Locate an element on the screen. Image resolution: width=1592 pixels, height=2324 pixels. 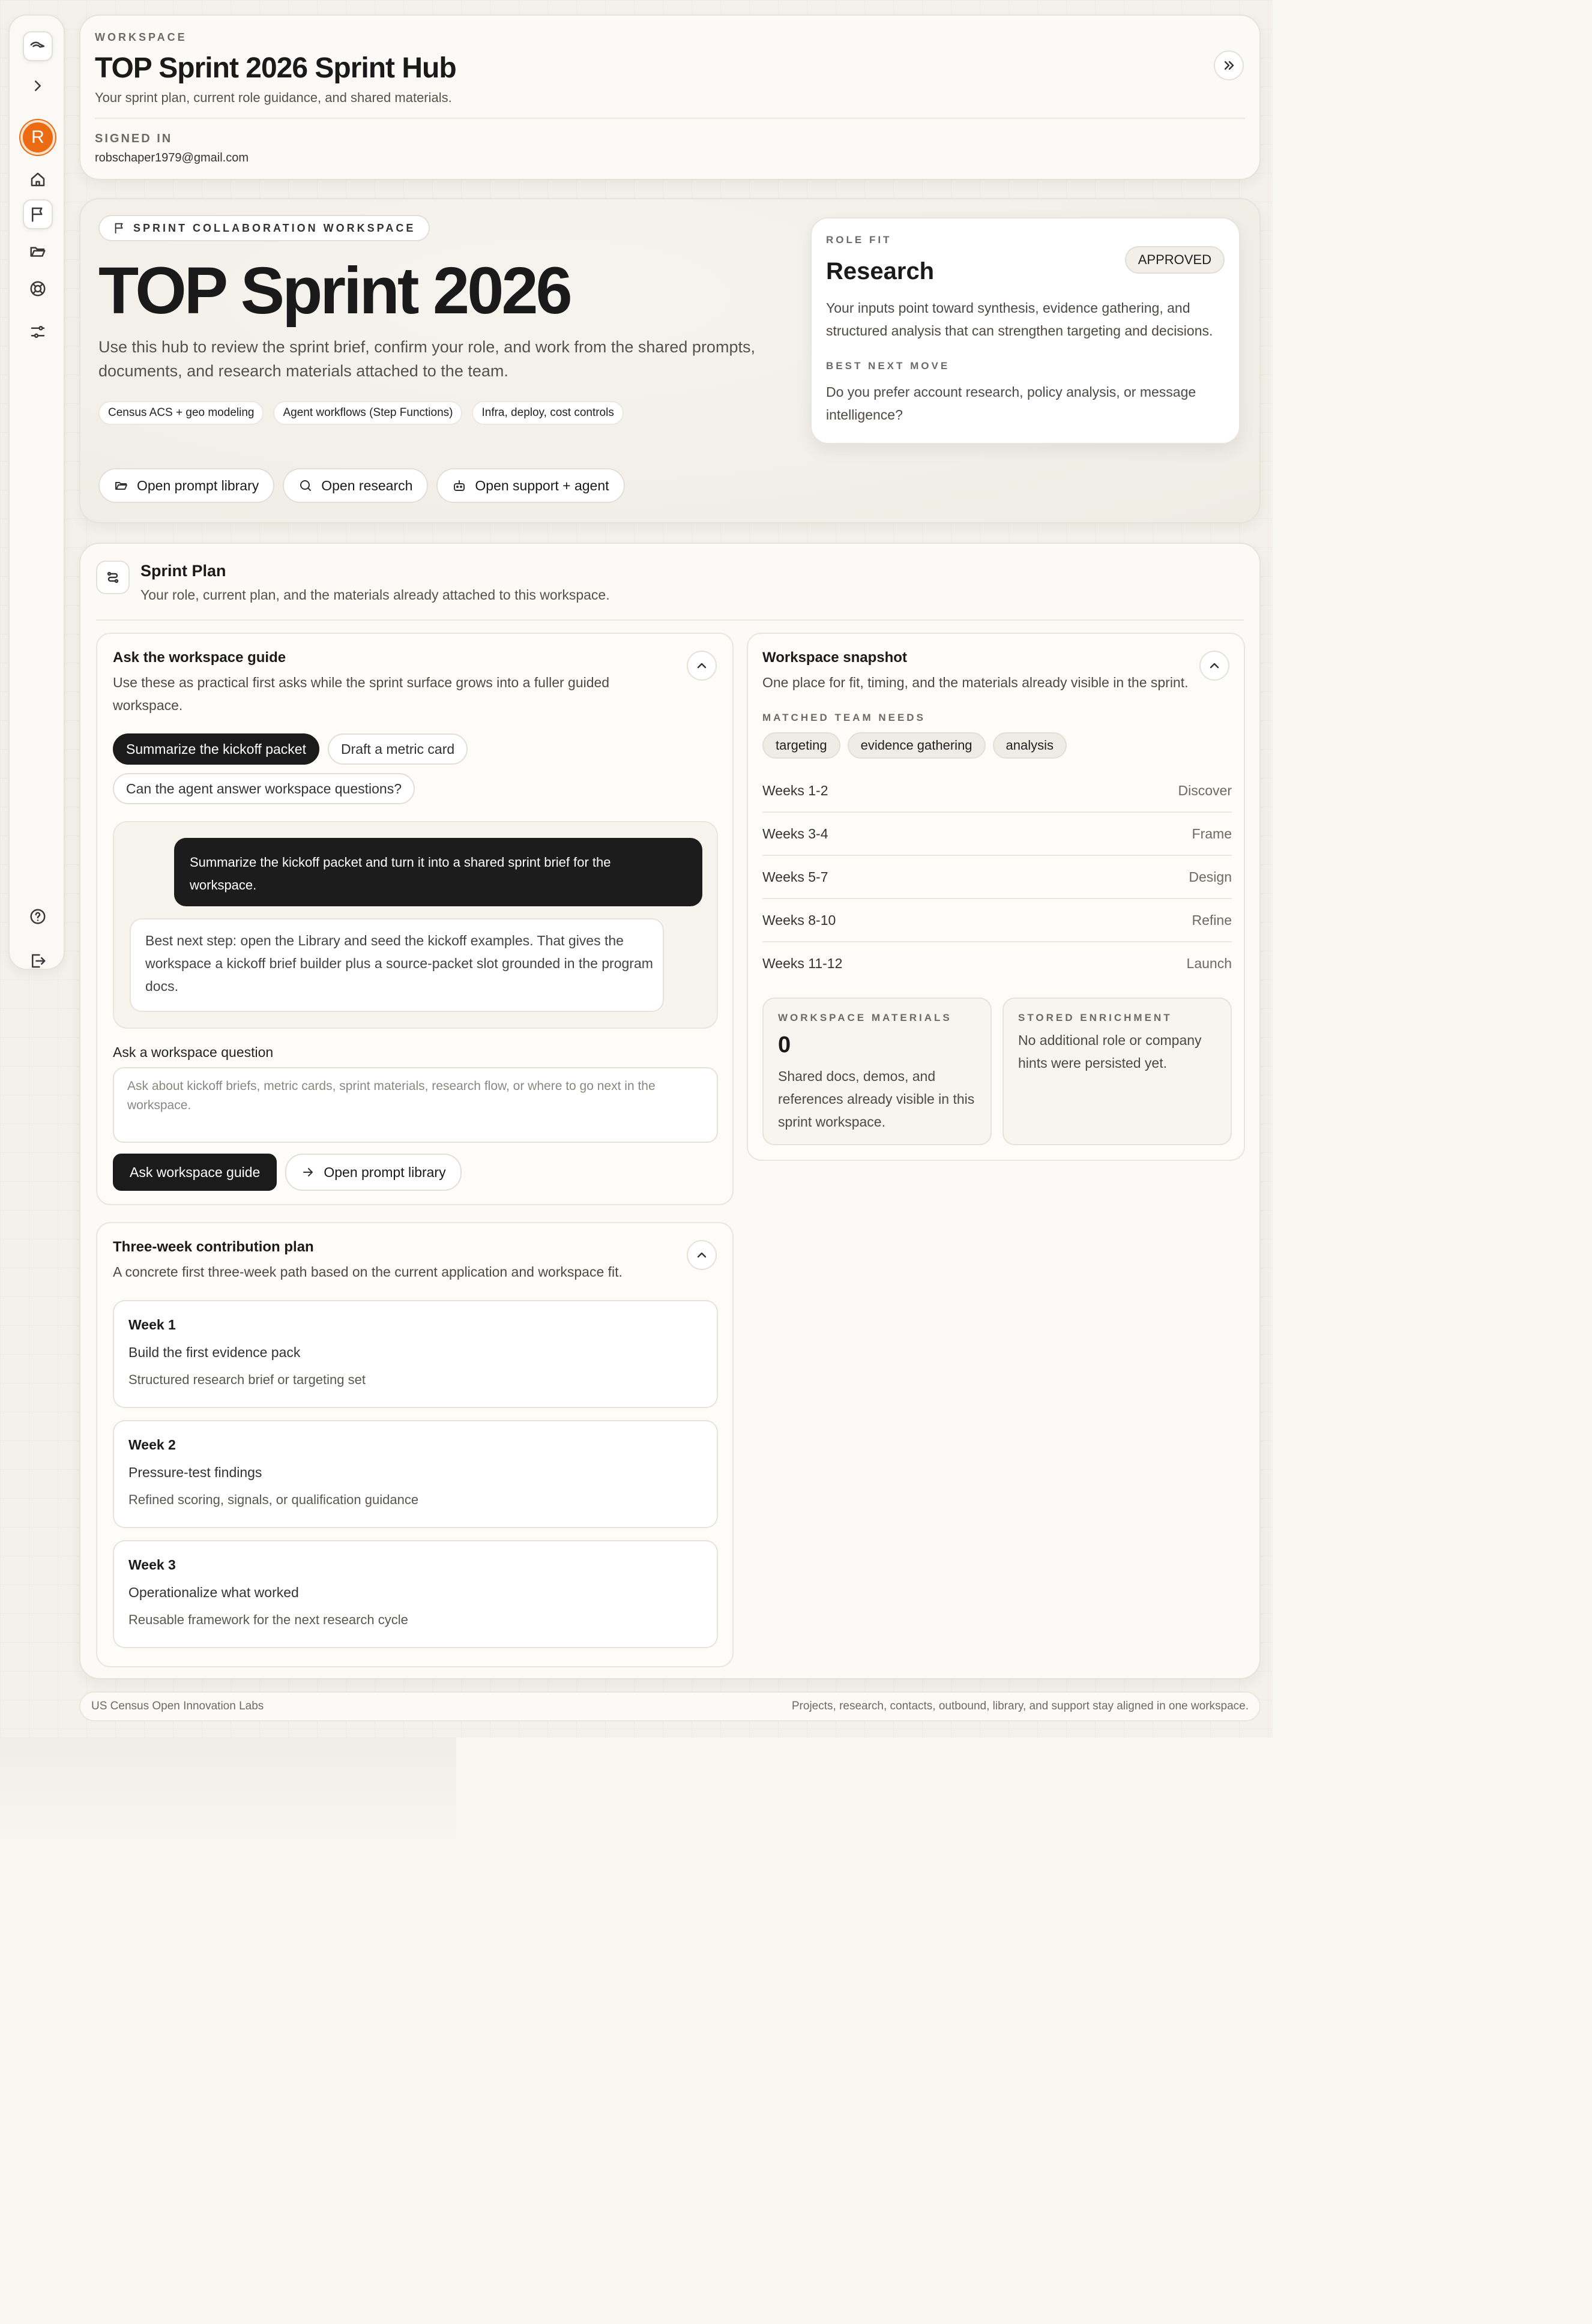
chevrons-right-icon is located at coordinates (1229, 65).